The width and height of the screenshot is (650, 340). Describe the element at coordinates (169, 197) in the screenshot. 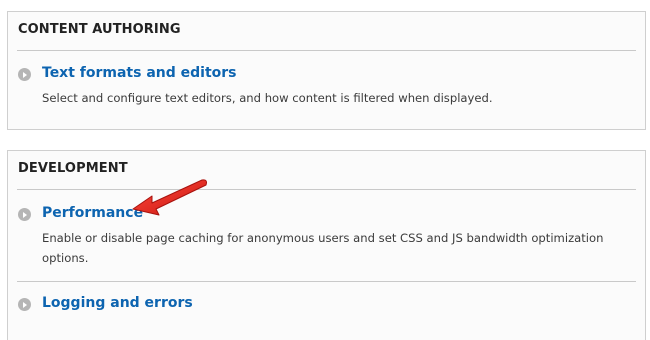

I see `red-arrow-icon` at that location.